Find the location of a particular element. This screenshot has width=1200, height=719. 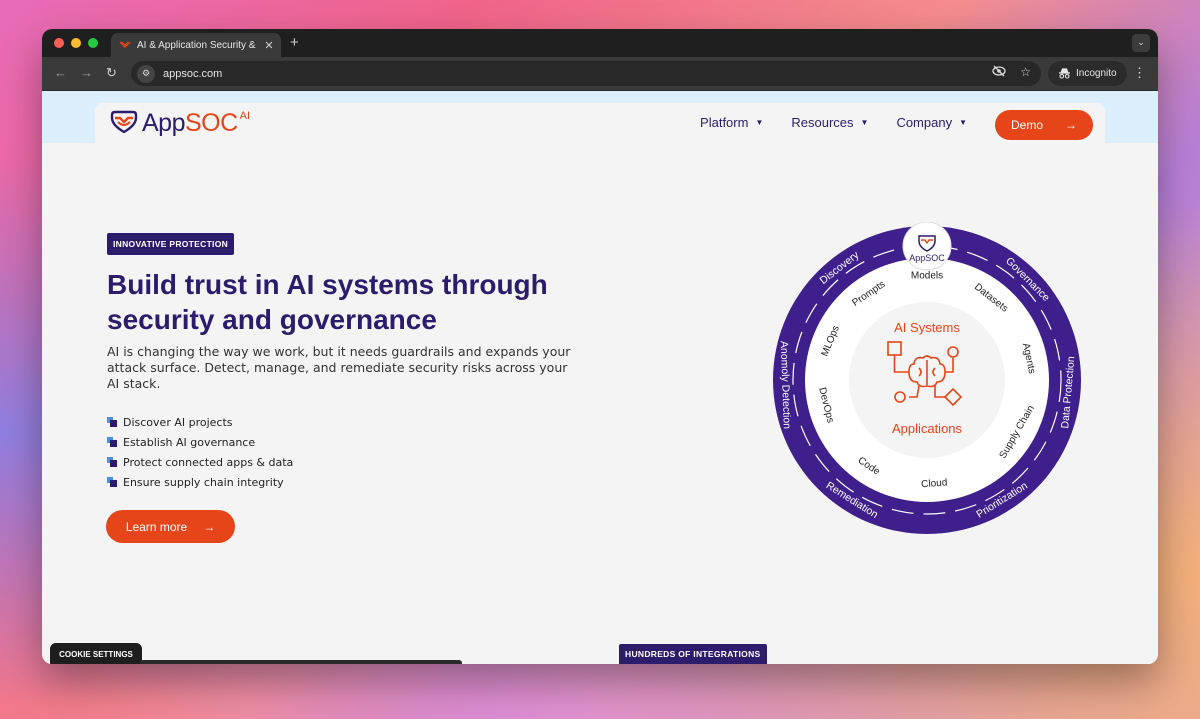

tab-title: AI & Application Security & G is located at coordinates (197, 45).